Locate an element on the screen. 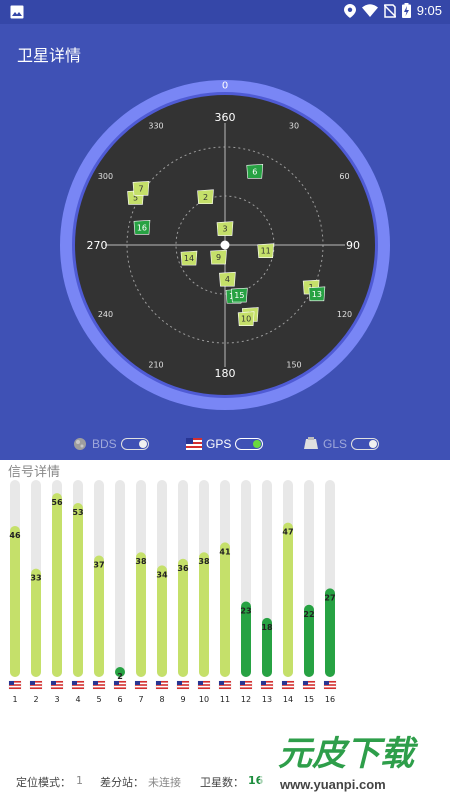  compass-label: 240 is located at coordinates (105, 314).